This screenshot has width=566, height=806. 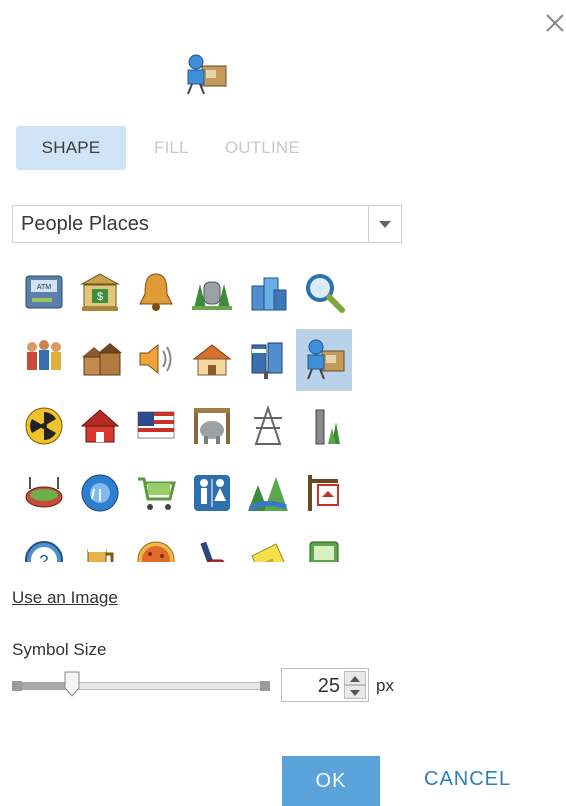 I want to click on city-buildings-icon, so click(x=269, y=294).